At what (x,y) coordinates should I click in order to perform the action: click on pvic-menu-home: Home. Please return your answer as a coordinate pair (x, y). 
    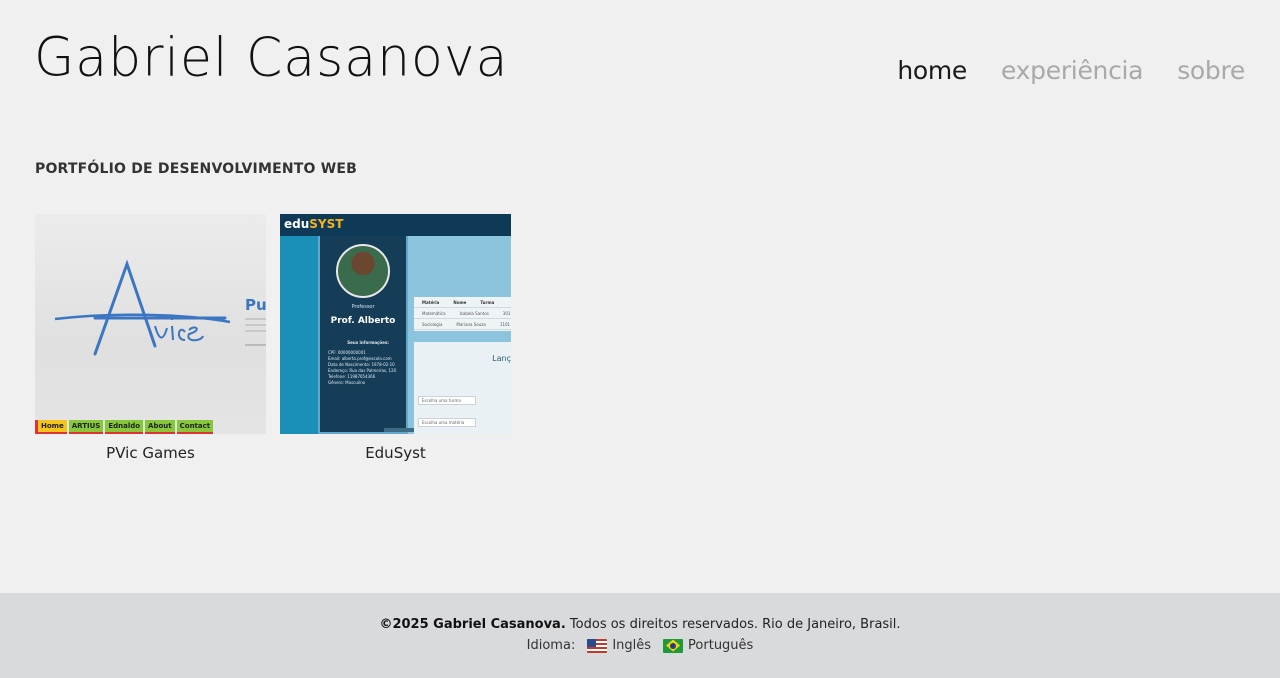
    Looking at the image, I should click on (51, 427).